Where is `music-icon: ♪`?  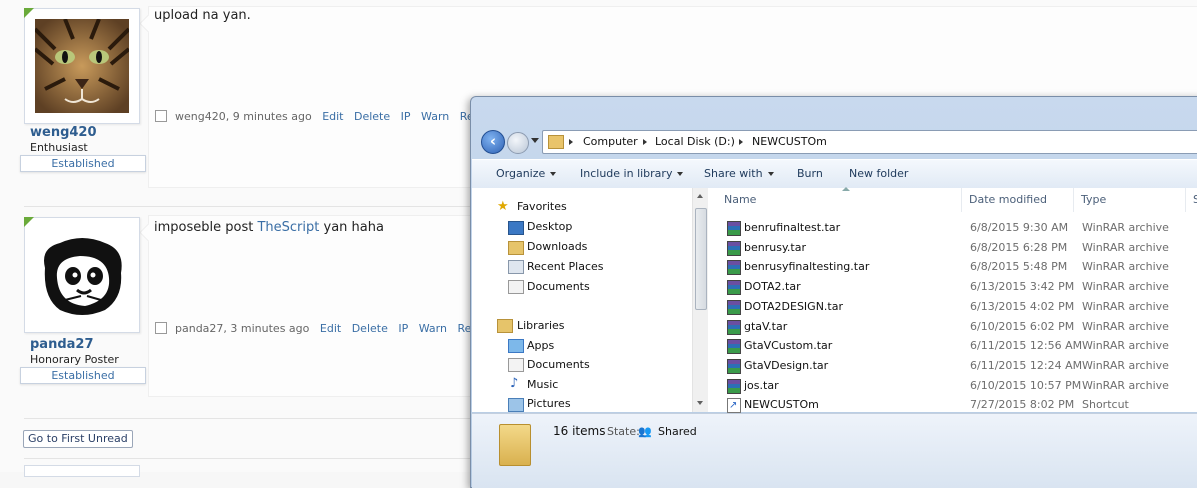
music-icon: ♪ is located at coordinates (514, 383).